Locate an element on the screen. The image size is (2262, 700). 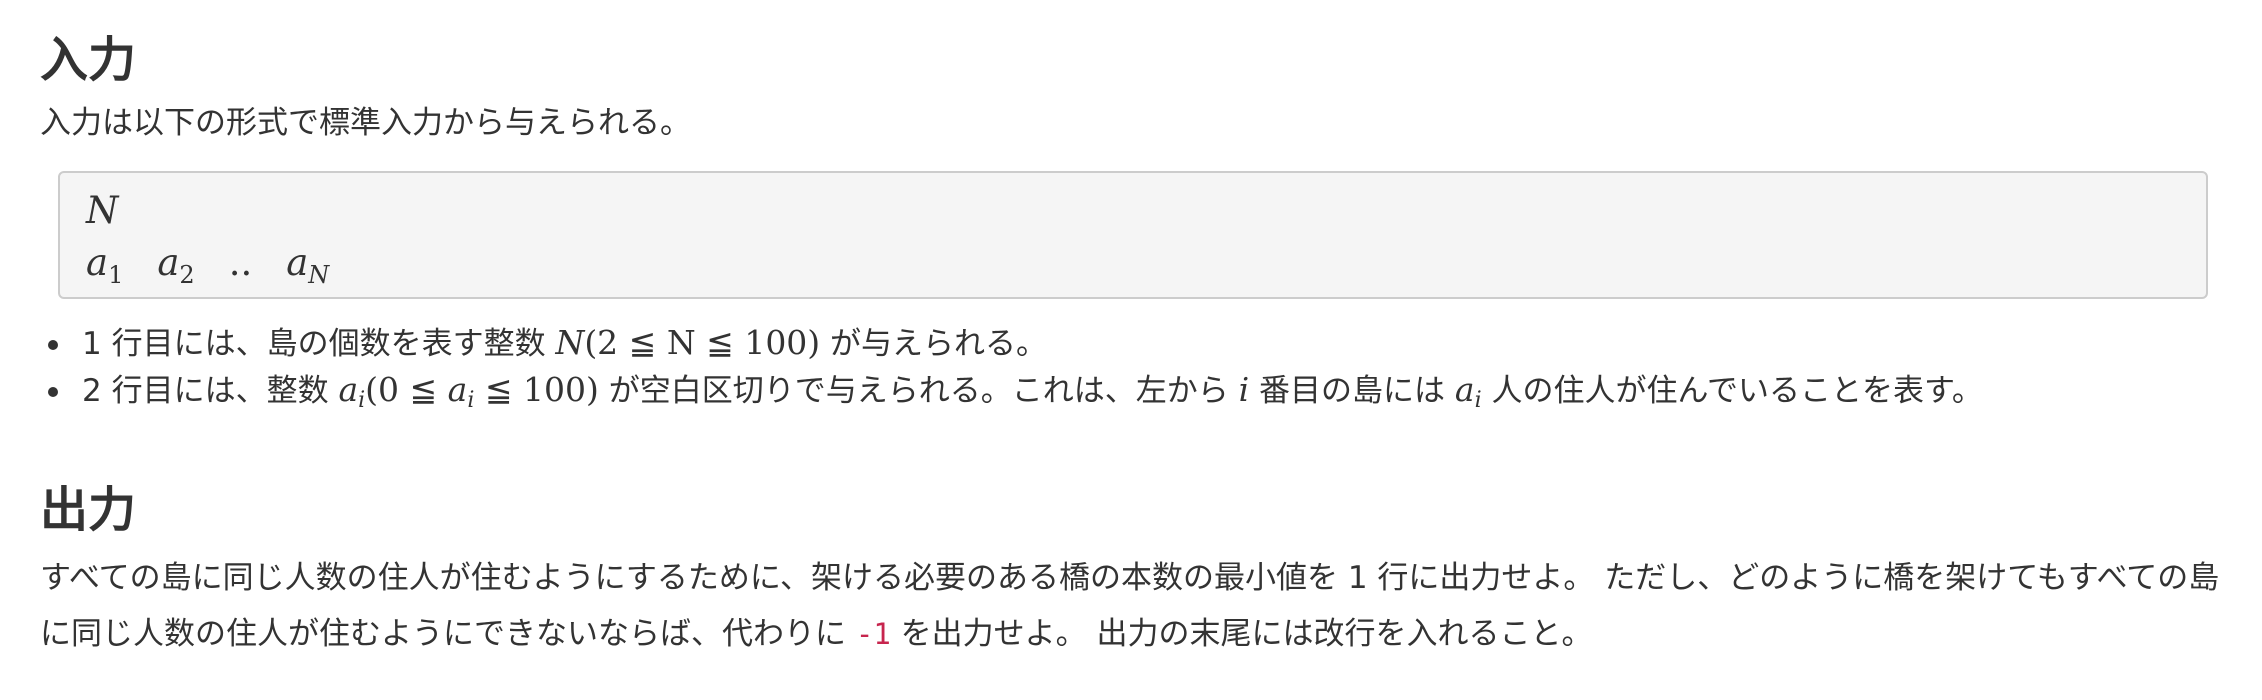
format-line-a: a1 a2.. aN is located at coordinates (207, 265).